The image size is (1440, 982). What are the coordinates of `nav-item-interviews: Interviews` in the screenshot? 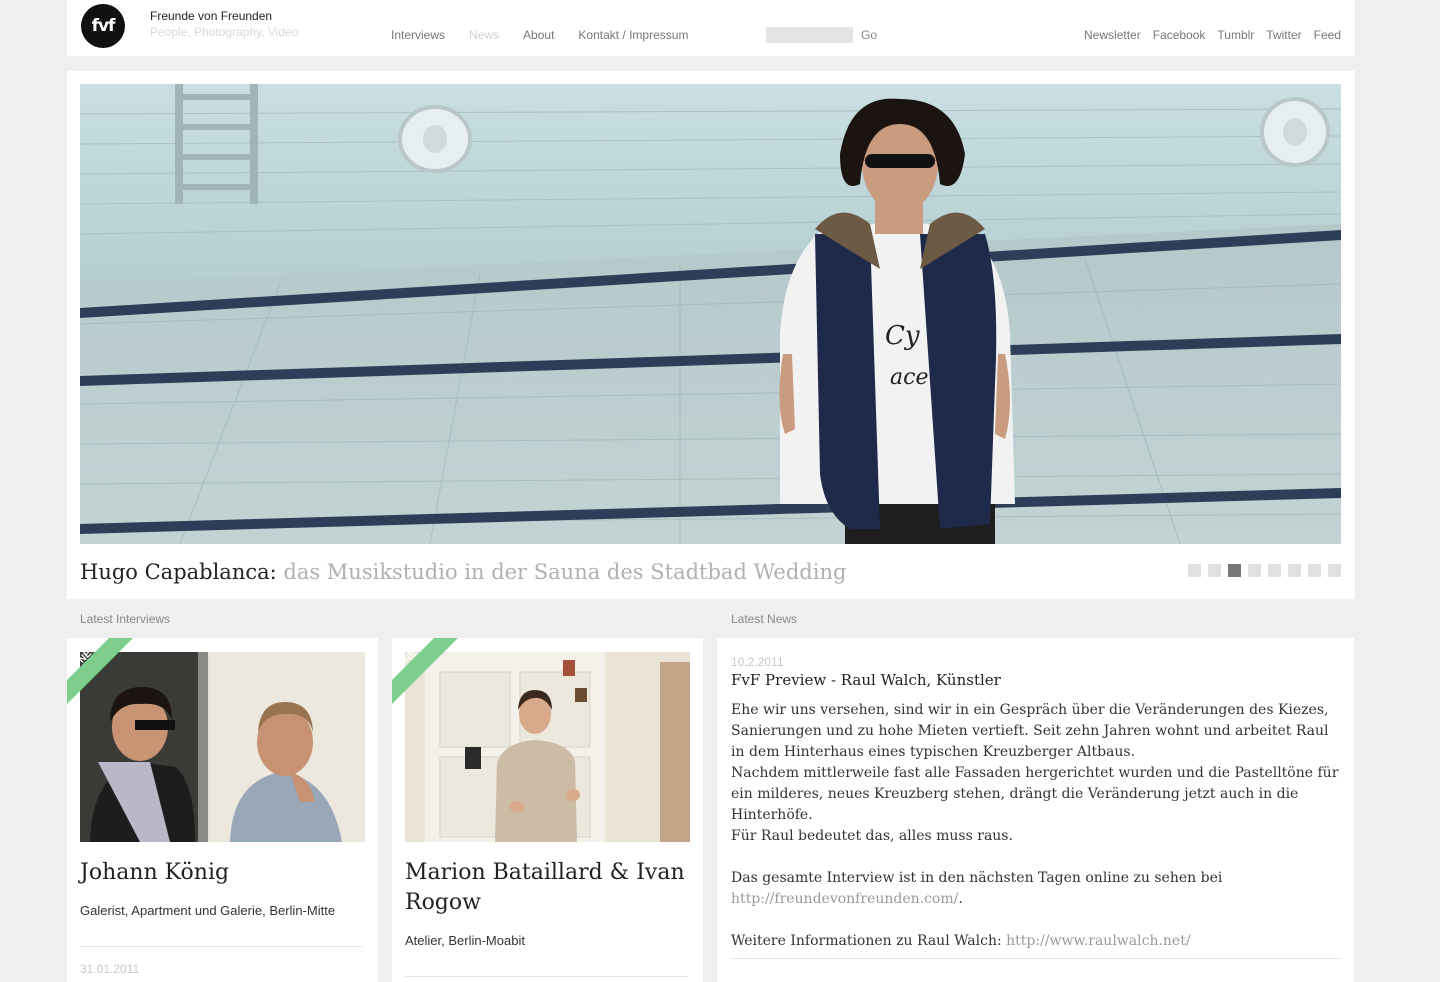 It's located at (418, 35).